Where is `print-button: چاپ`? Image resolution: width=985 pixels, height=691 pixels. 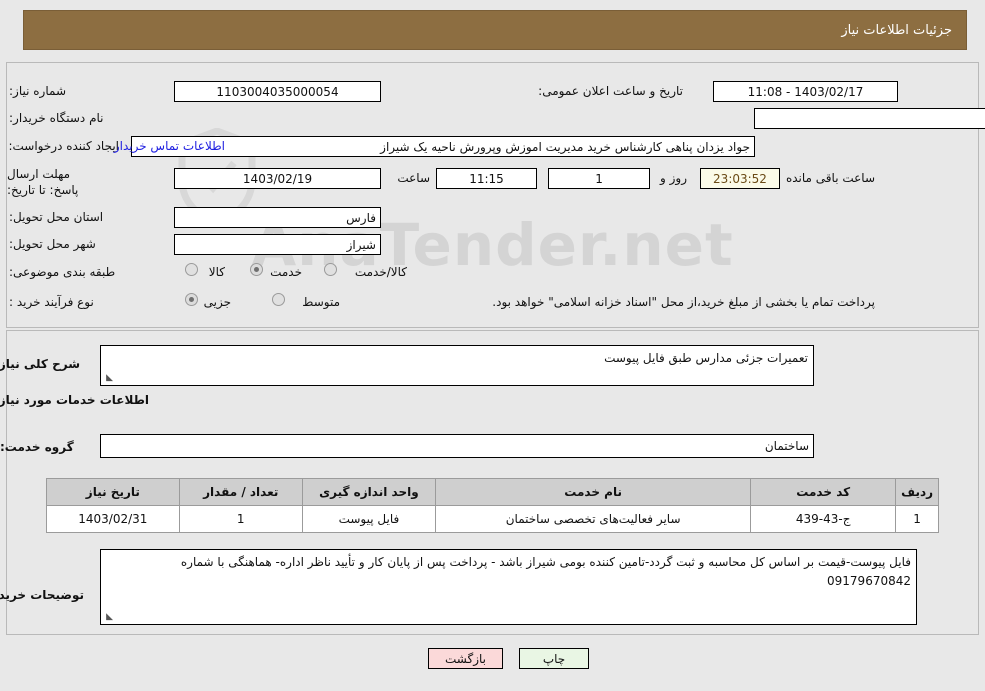
print-button: چاپ is located at coordinates (554, 658).